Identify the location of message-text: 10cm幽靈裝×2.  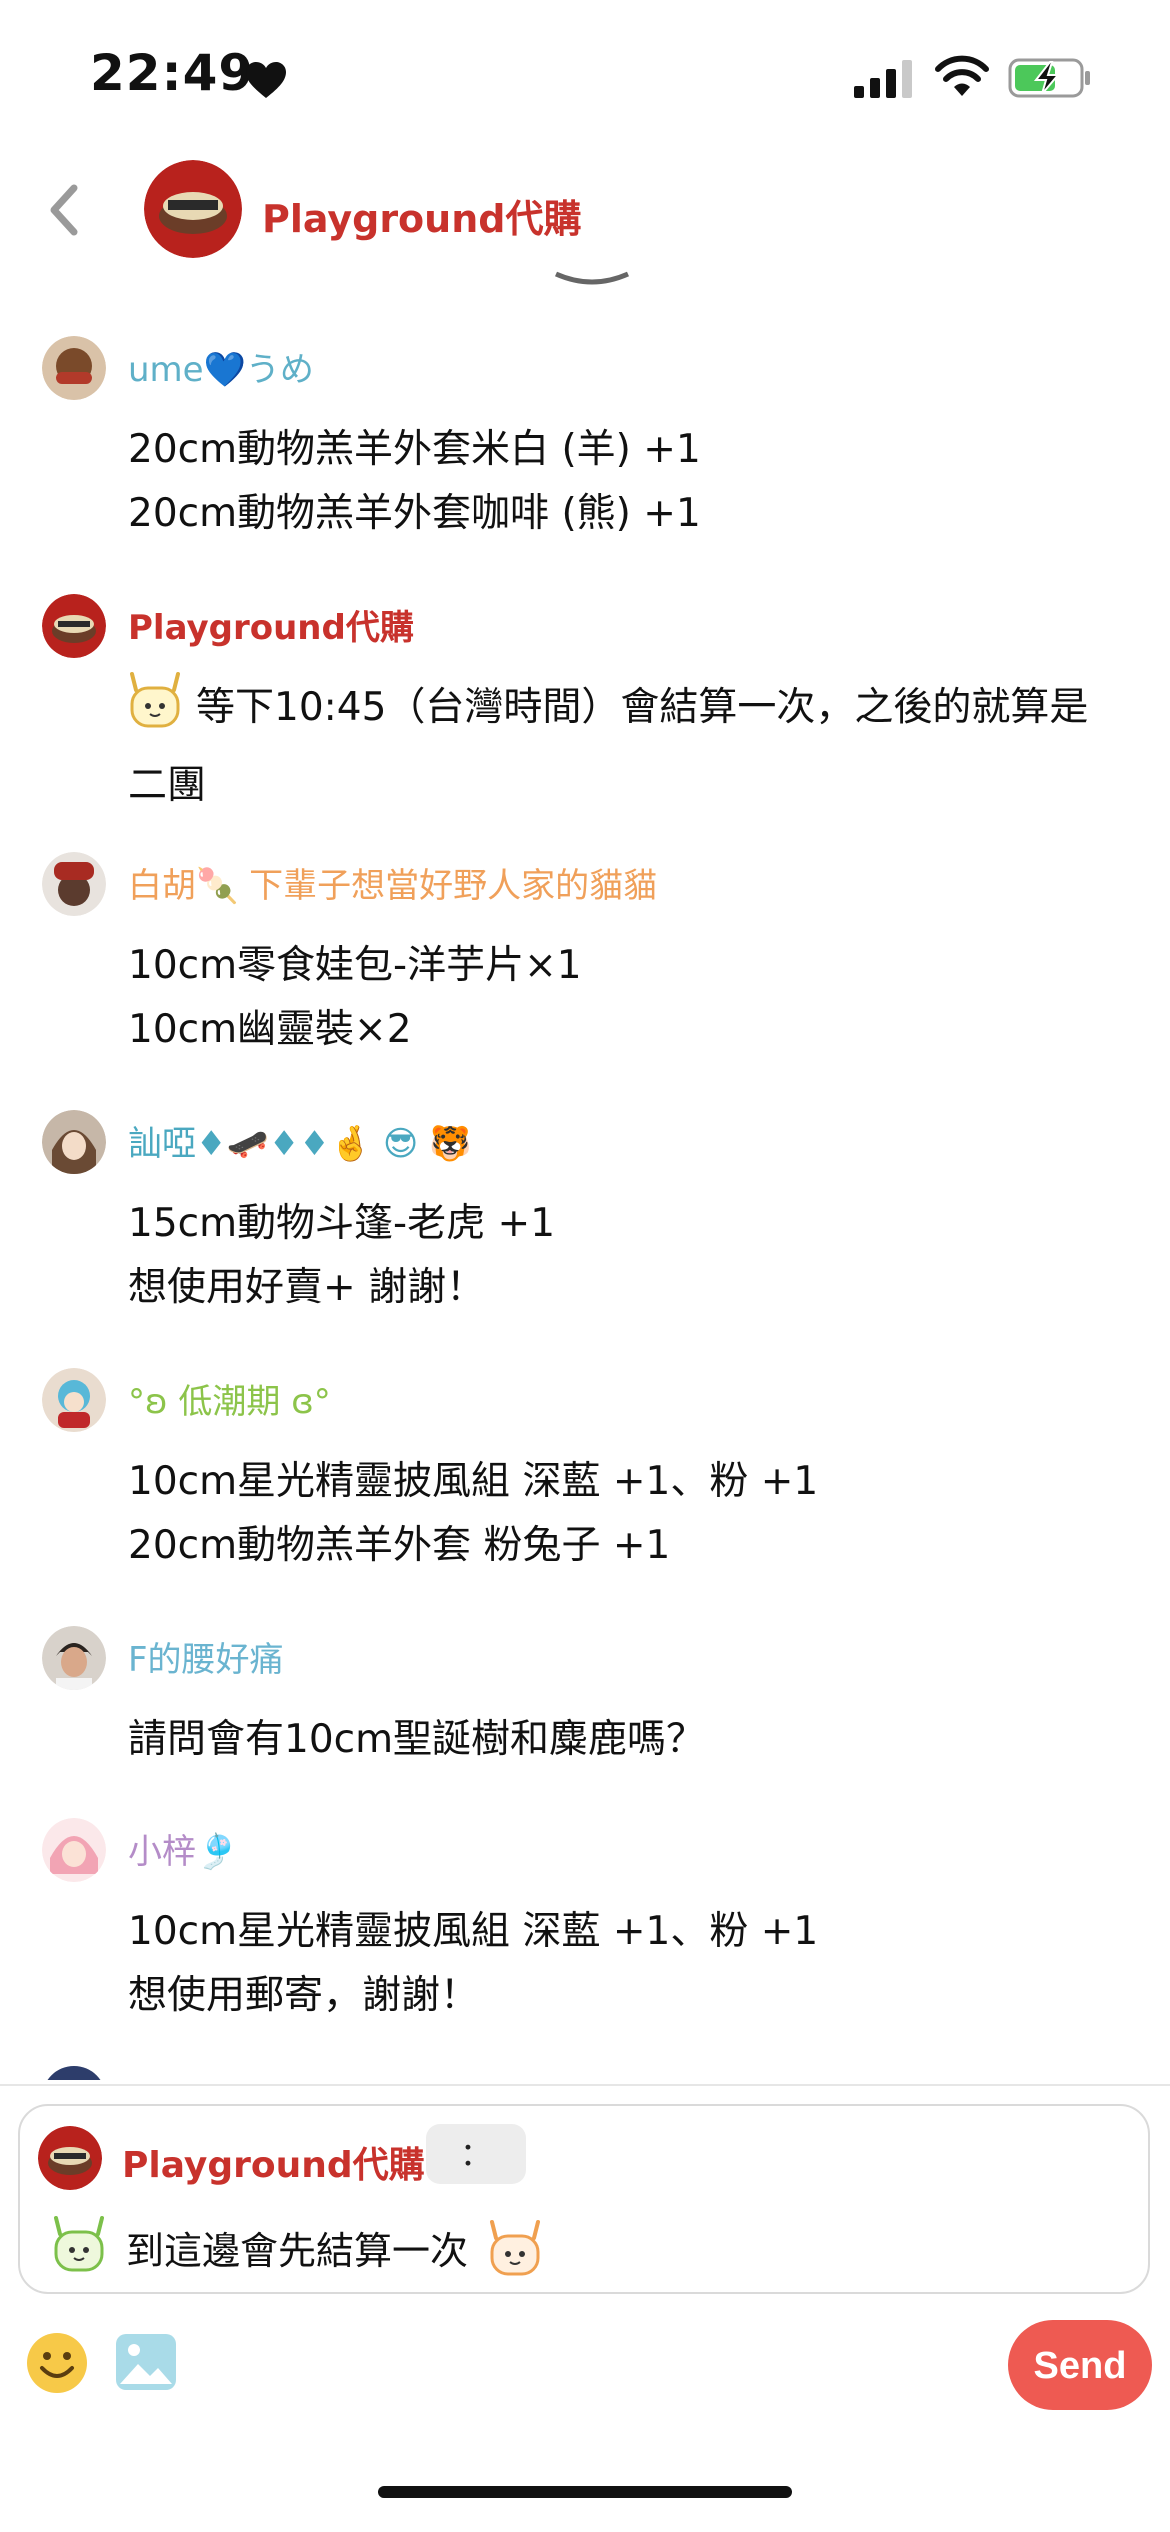
(270, 1029).